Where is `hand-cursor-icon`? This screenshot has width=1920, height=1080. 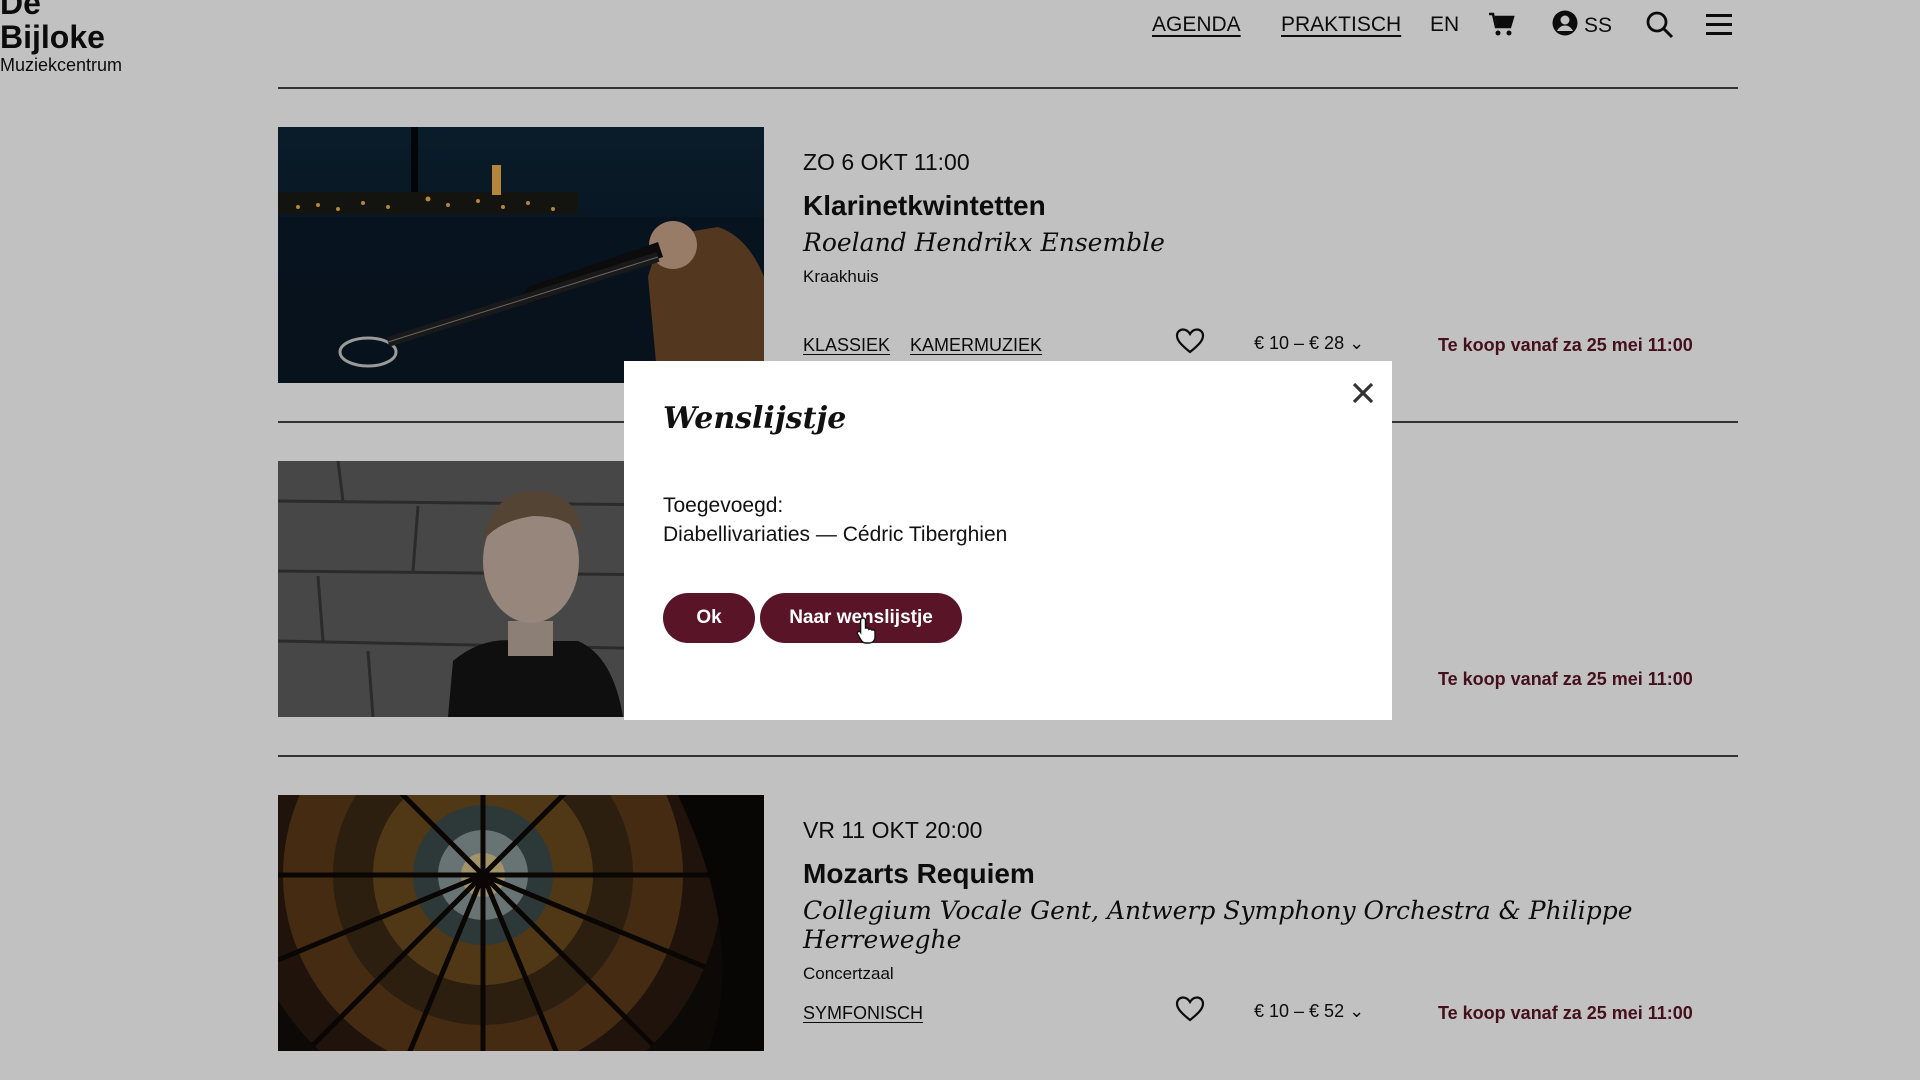 hand-cursor-icon is located at coordinates (867, 632).